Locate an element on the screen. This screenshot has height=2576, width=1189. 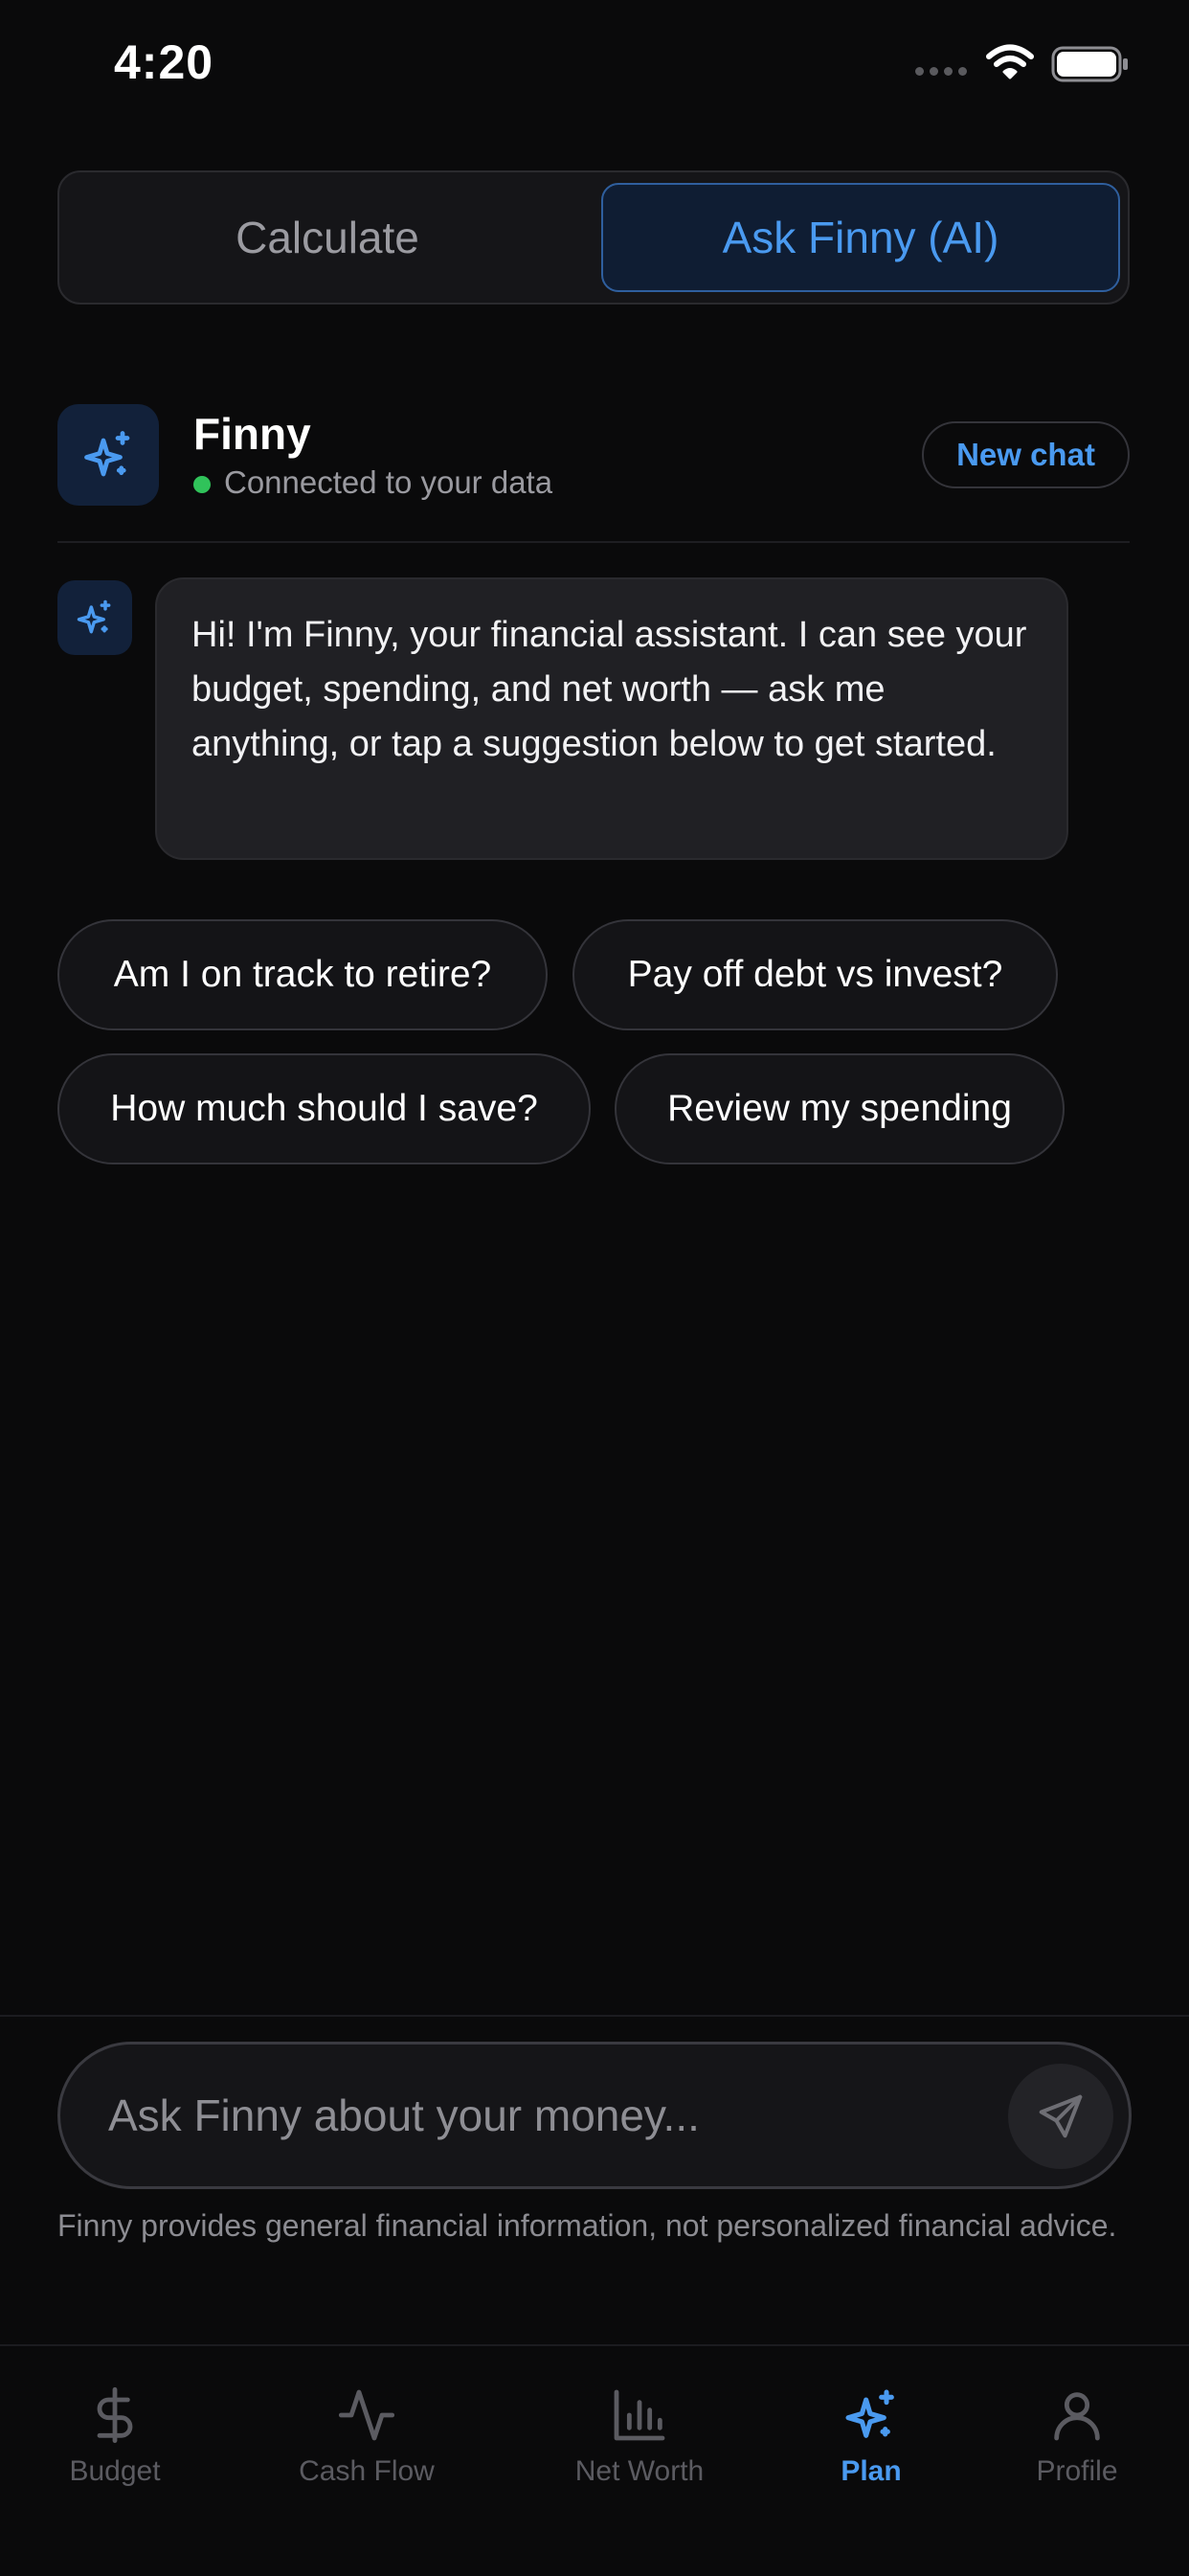
chat-composer is located at coordinates (594, 2115).